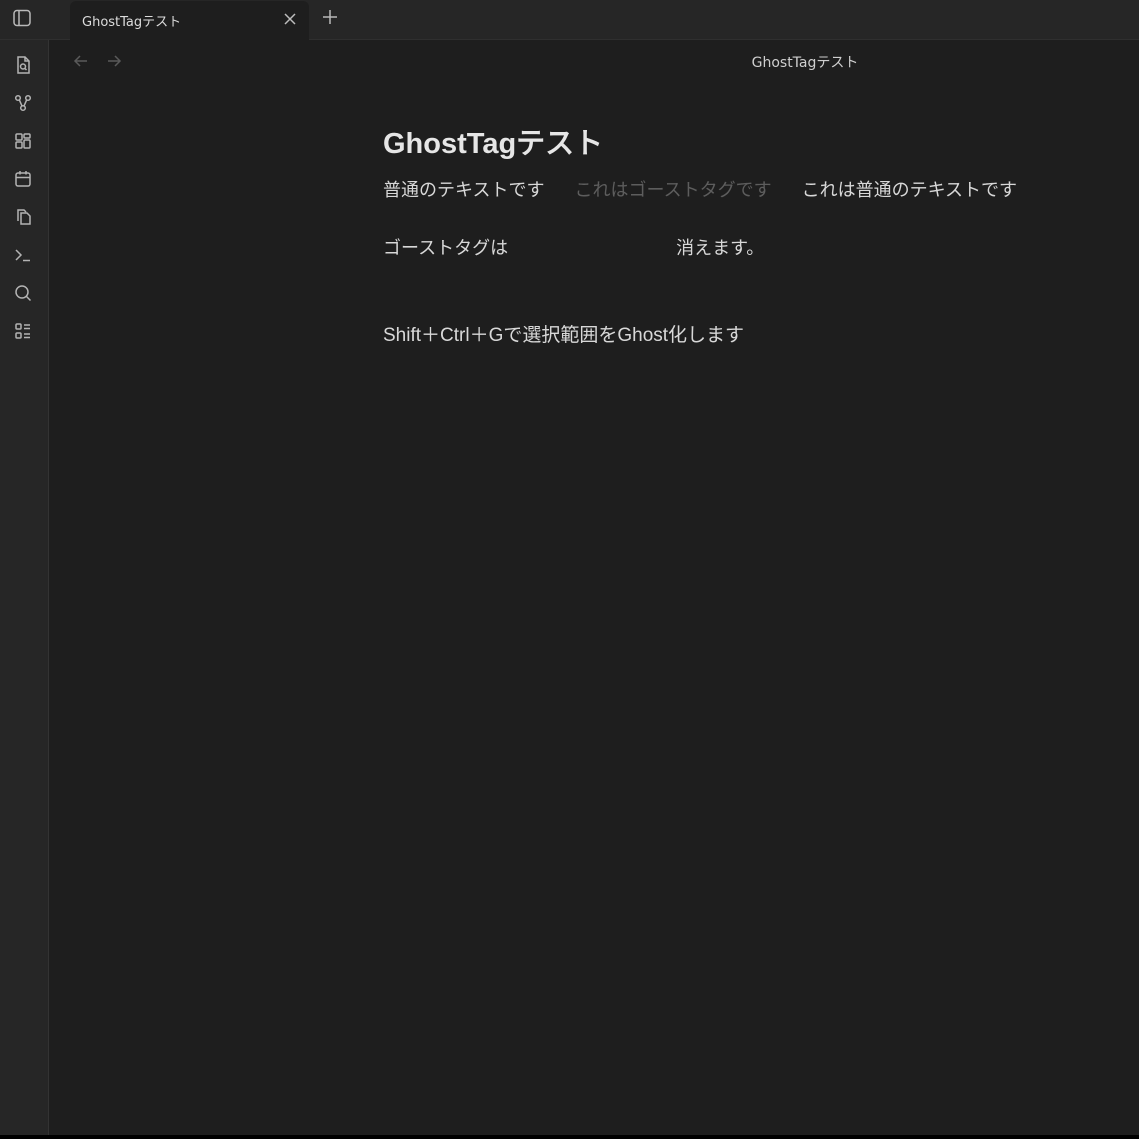 The height and width of the screenshot is (1139, 1139). What do you see at coordinates (673, 190) in the screenshot?
I see `ghost-tag-text: これはゴーストタグです` at bounding box center [673, 190].